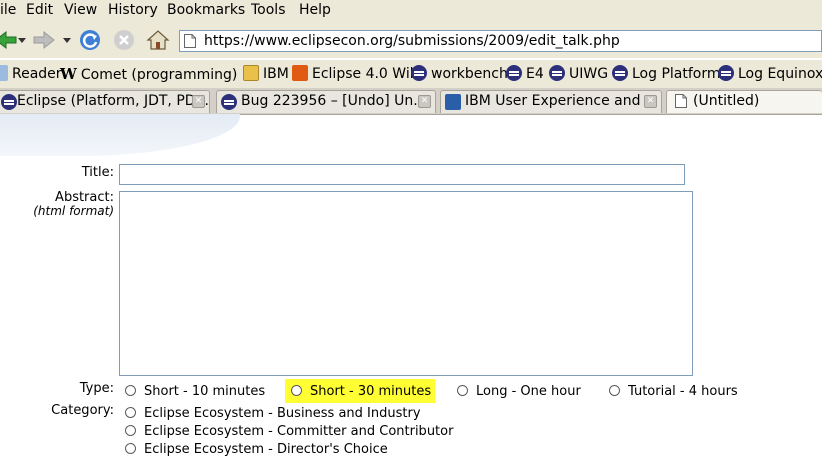 This screenshot has height=457, width=822. What do you see at coordinates (82, 410) in the screenshot?
I see `category-label: Category:` at bounding box center [82, 410].